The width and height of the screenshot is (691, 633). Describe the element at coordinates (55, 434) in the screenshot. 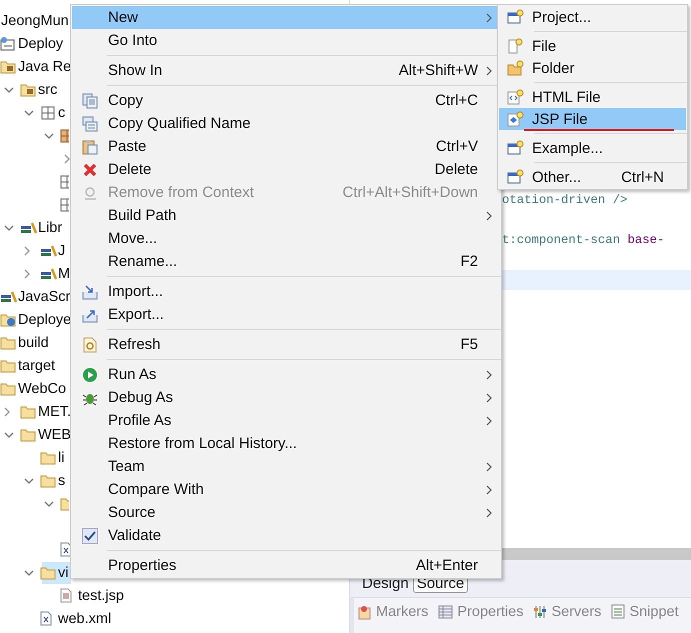

I see `tree-item: WEB` at that location.